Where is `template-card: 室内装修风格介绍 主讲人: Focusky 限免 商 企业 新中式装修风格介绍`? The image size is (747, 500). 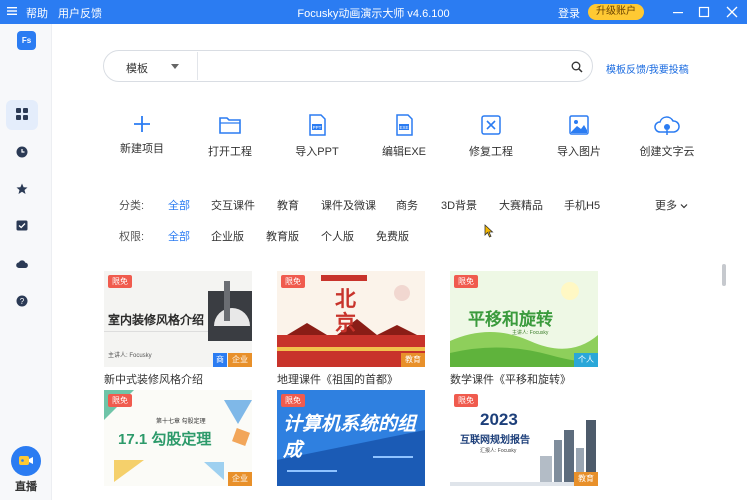
template-card: 室内装修风格介绍 主讲人: Focusky 限免 商 企业 新中式装修风格介绍 is located at coordinates (178, 329).